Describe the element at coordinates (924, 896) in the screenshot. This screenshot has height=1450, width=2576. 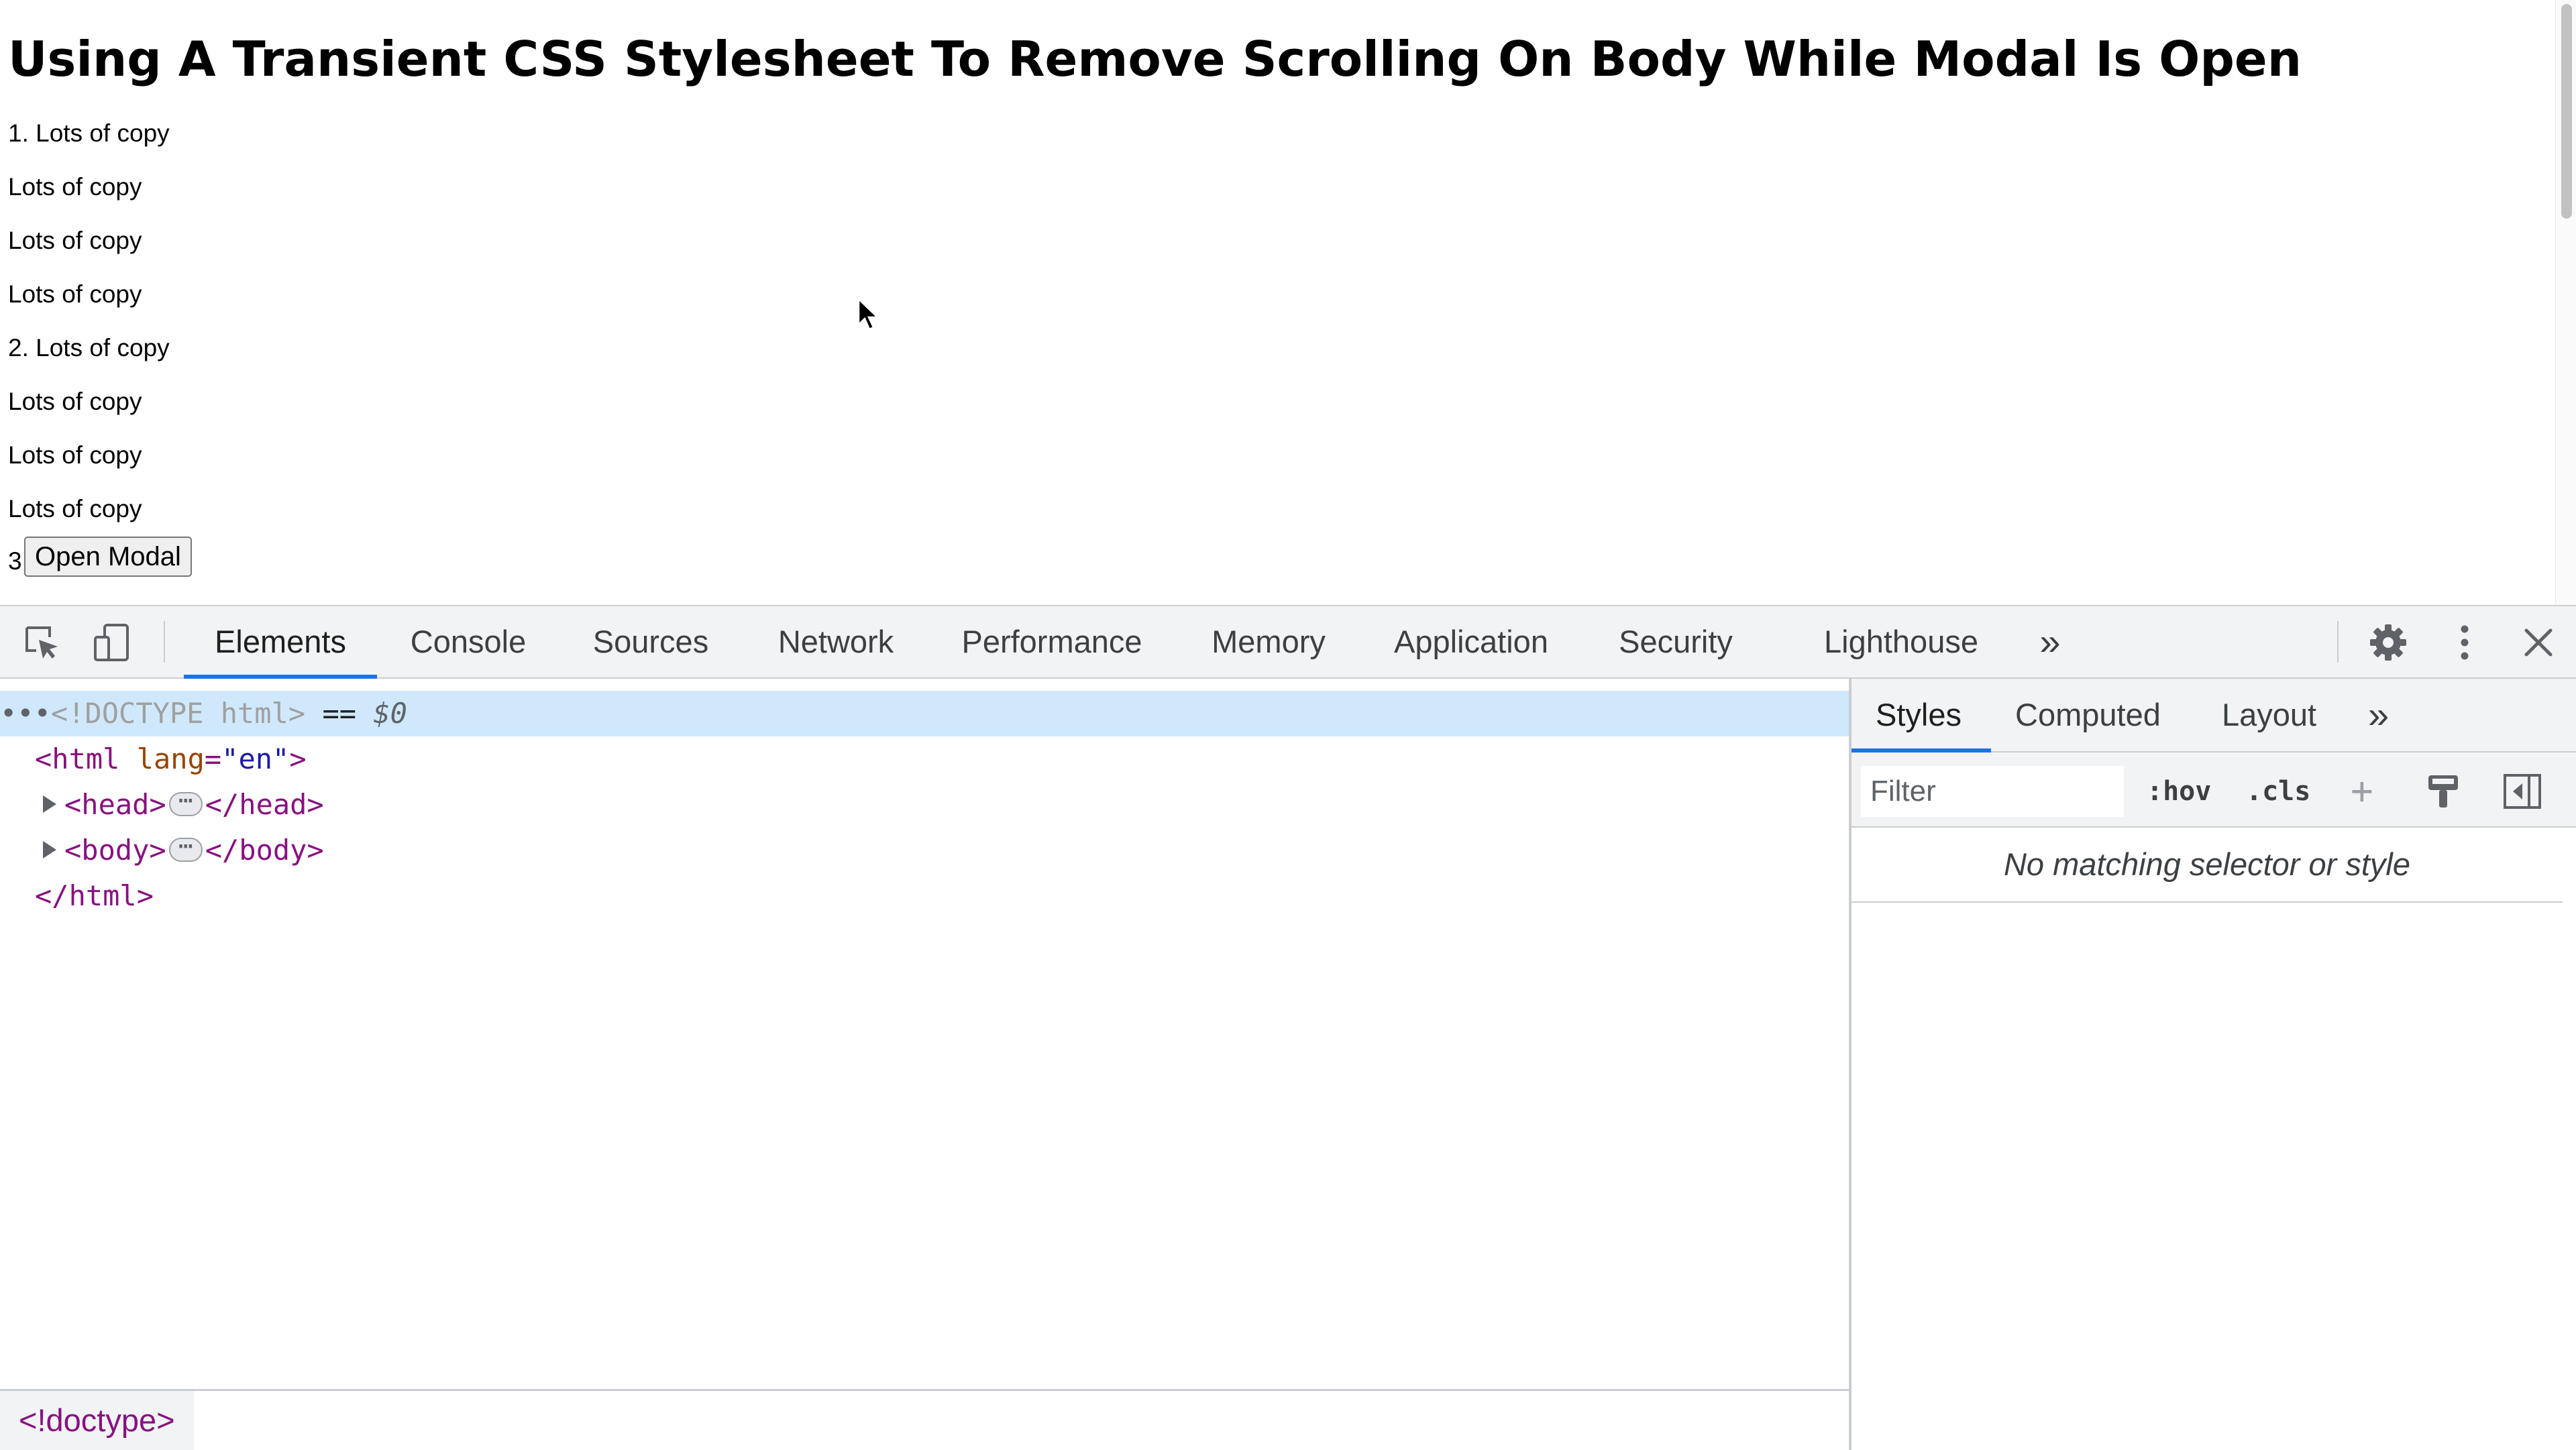
I see `dom-node-html-close: </html>` at that location.